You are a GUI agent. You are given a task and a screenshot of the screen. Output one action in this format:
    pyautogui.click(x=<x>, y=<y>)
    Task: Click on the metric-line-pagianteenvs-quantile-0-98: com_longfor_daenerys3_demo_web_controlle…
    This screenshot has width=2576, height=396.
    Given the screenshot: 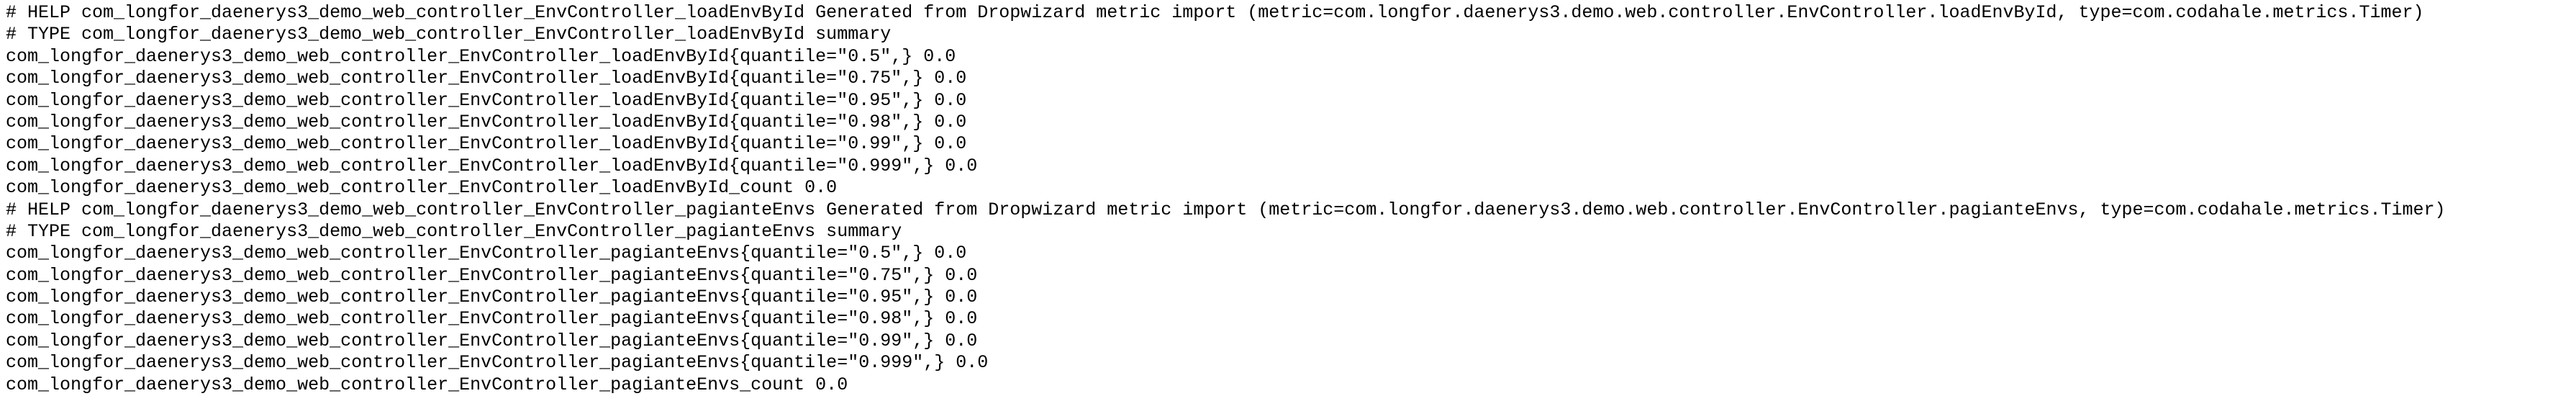 What is the action you would take?
    pyautogui.click(x=492, y=319)
    